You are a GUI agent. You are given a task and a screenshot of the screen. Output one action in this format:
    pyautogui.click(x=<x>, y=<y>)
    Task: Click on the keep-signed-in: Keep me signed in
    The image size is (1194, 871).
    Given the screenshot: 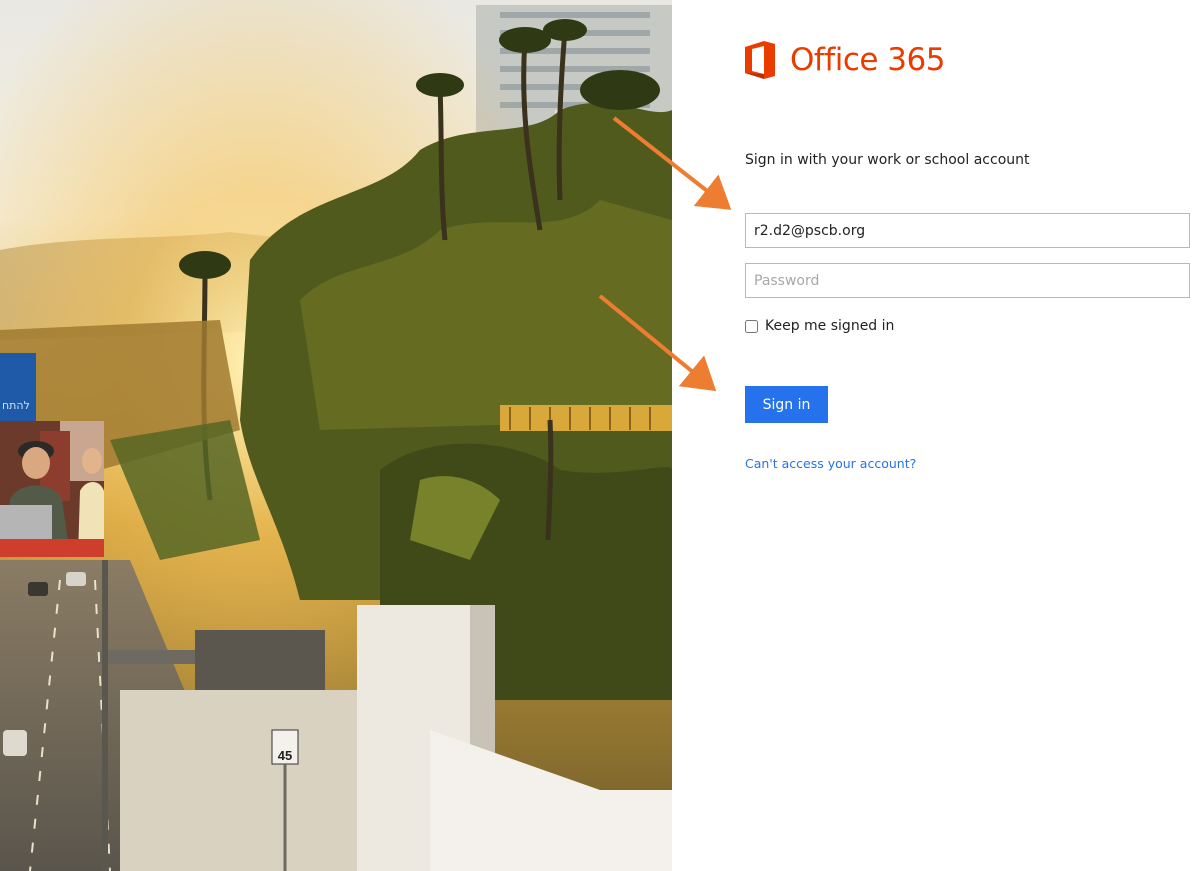 What is the action you would take?
    pyautogui.click(x=819, y=326)
    